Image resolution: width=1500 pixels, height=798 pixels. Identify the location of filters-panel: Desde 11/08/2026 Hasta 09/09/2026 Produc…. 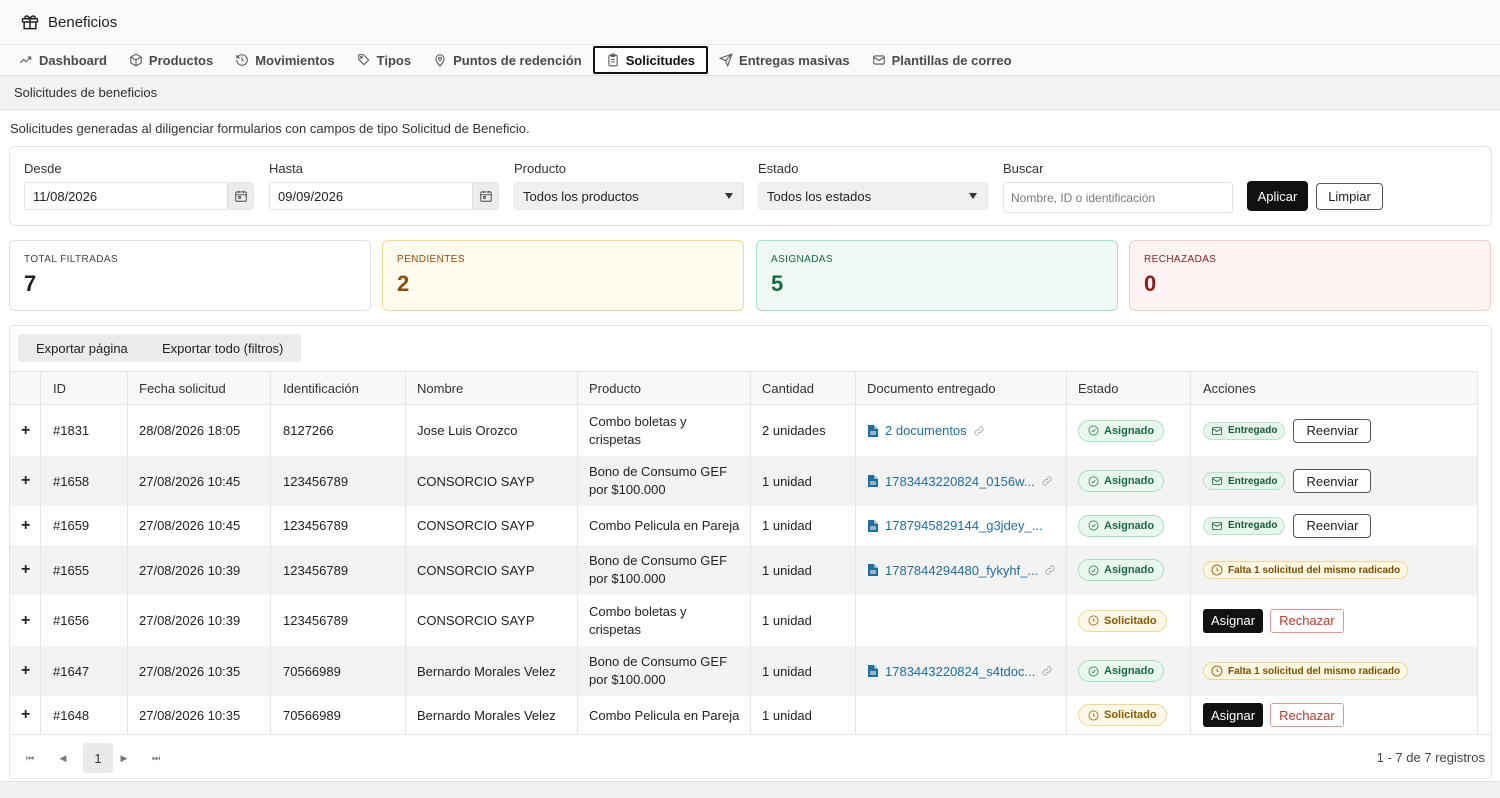
(750, 186).